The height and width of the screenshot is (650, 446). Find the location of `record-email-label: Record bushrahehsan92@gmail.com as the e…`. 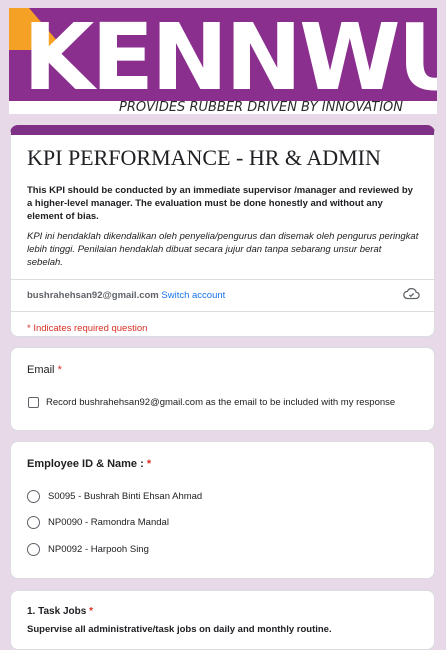

record-email-label: Record bushrahehsan92@gmail.com as the e… is located at coordinates (220, 402).